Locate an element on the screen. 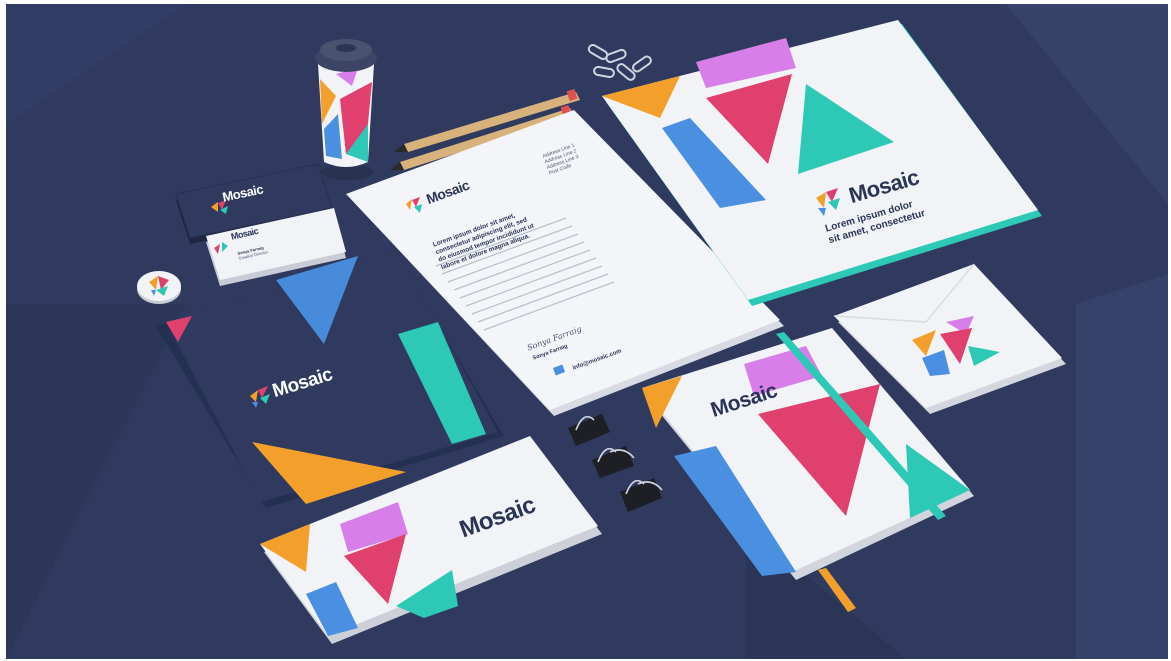 The height and width of the screenshot is (661, 1171). badge-pin is located at coordinates (159, 287).